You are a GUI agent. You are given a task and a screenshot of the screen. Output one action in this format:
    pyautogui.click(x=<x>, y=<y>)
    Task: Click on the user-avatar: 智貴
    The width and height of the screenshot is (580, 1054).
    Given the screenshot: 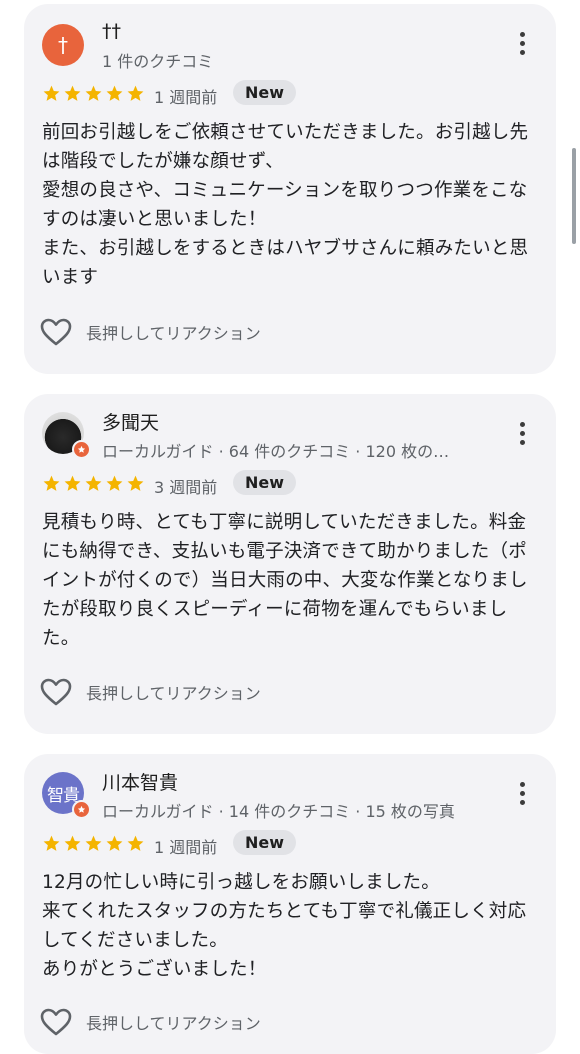 What is the action you would take?
    pyautogui.click(x=66, y=795)
    